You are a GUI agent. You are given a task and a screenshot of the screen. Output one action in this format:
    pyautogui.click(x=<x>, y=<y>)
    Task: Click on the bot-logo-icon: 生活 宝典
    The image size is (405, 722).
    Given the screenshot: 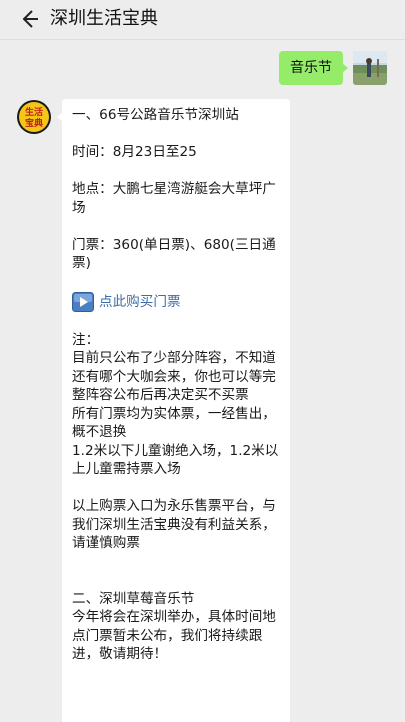 What is the action you would take?
    pyautogui.click(x=34, y=117)
    